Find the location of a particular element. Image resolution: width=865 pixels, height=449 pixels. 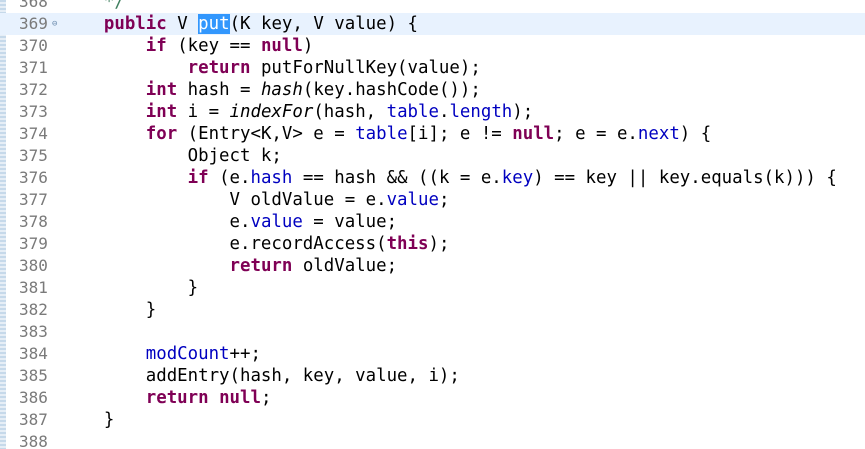

code-text: addEntry(hash, key, value, i); is located at coordinates (261, 376).